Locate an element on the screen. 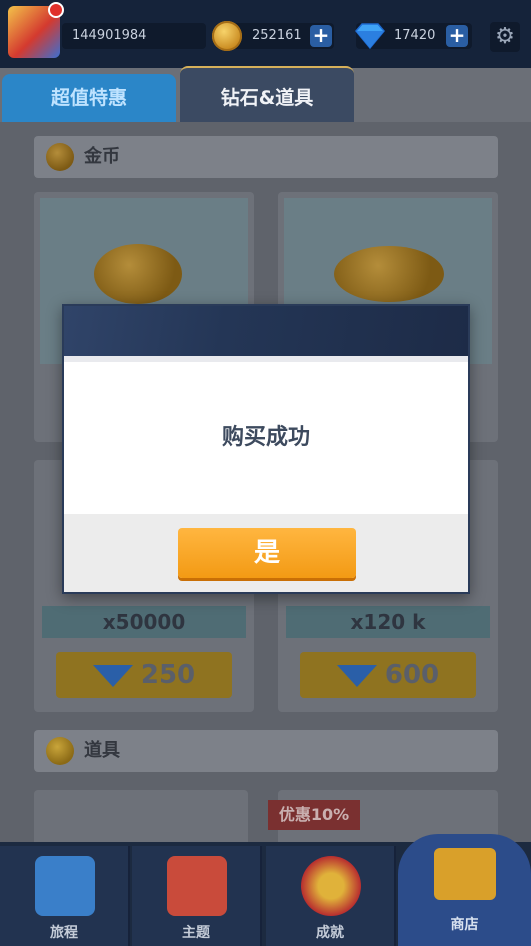 The width and height of the screenshot is (531, 946). dialog-header is located at coordinates (266, 331).